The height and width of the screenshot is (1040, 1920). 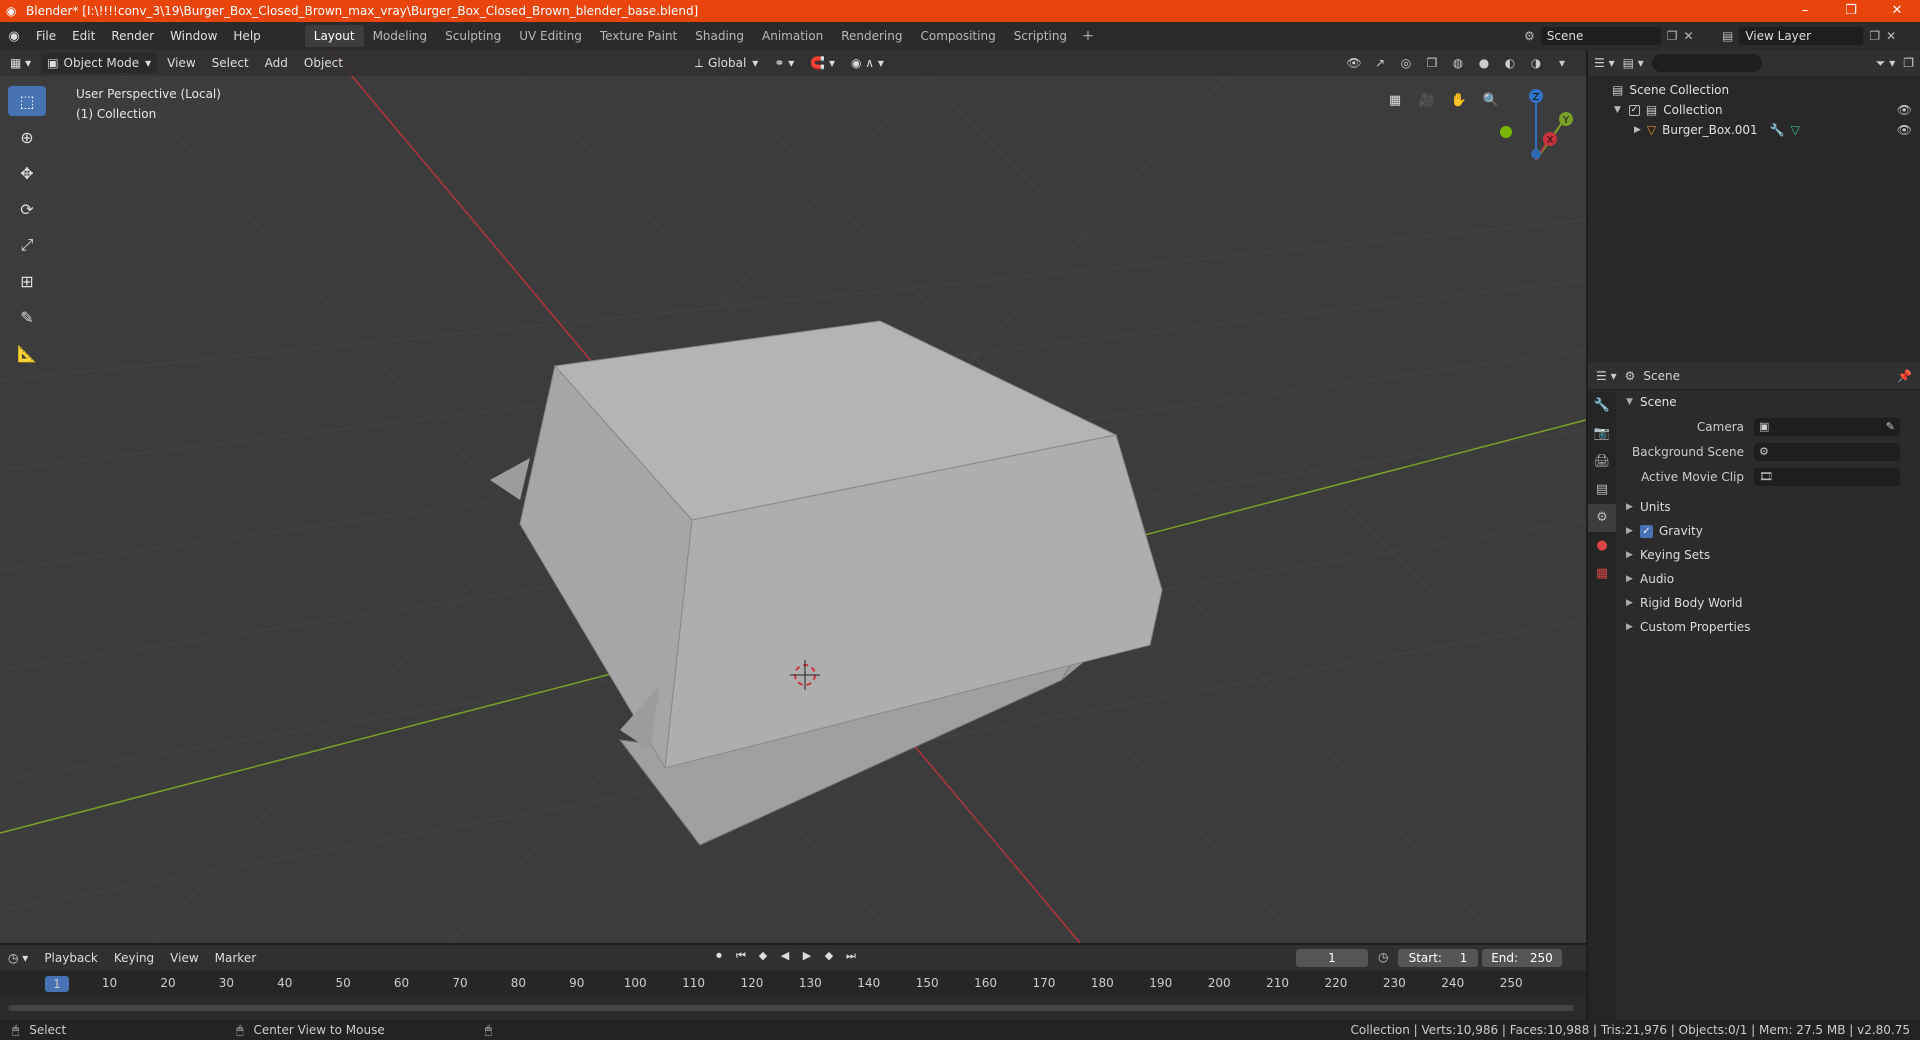 I want to click on modifier-wrench-icon: 🔧, so click(x=1777, y=130).